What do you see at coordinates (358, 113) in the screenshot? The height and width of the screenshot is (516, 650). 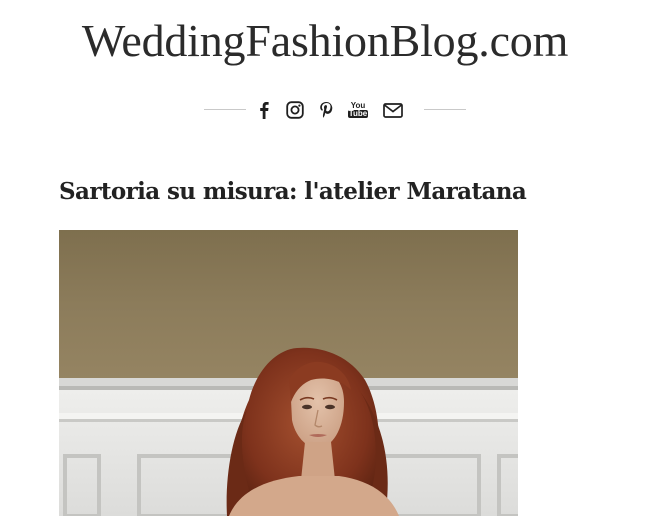 I see `youtube-label-bottom: Tube` at bounding box center [358, 113].